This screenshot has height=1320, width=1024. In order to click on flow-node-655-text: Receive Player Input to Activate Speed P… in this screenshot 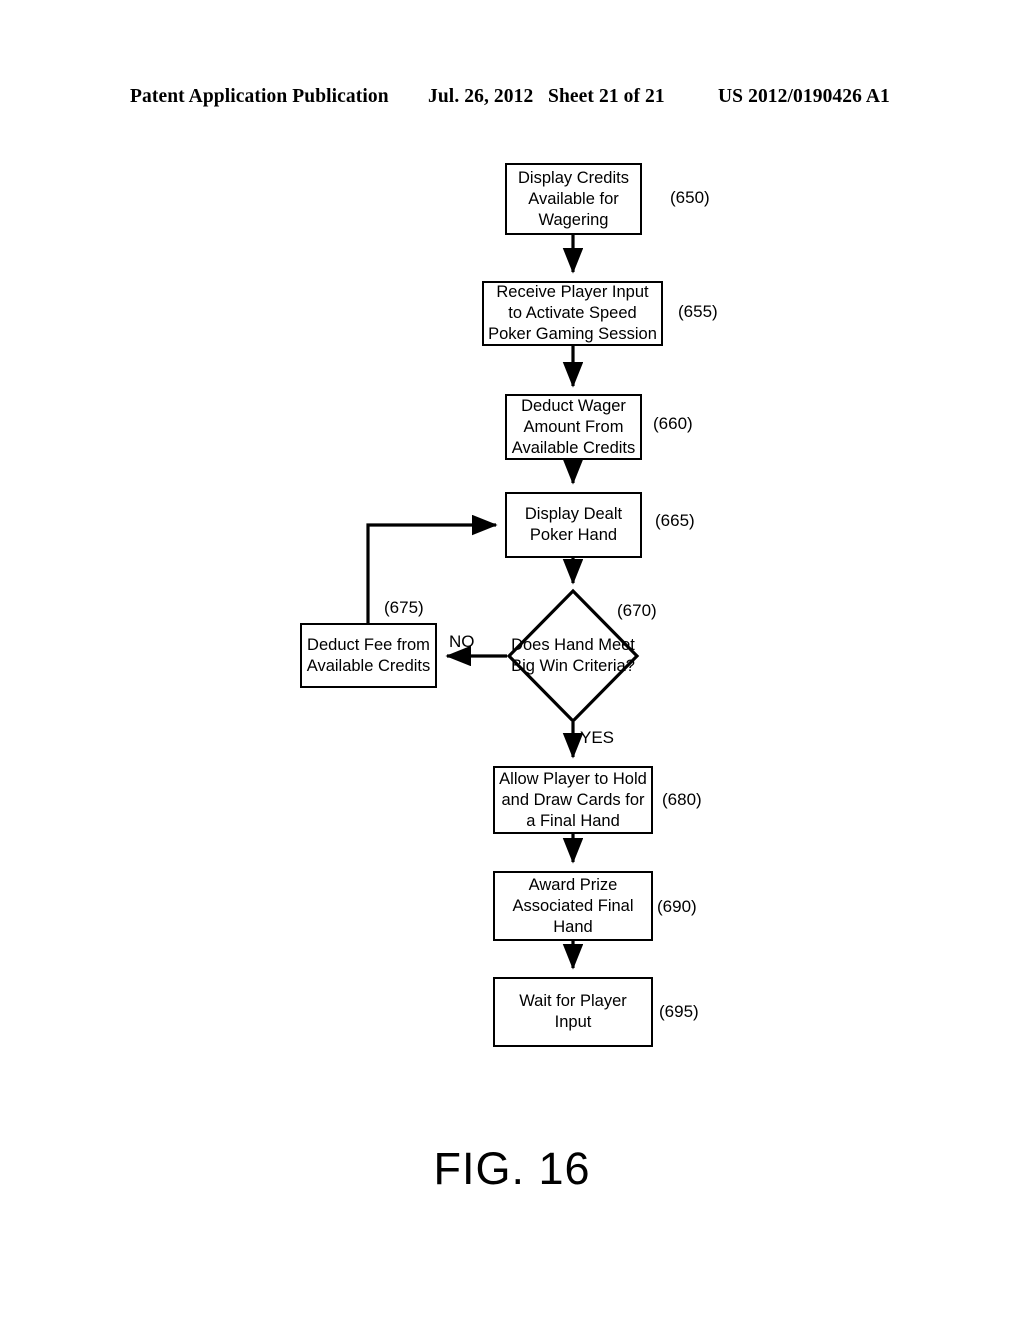, I will do `click(572, 313)`.